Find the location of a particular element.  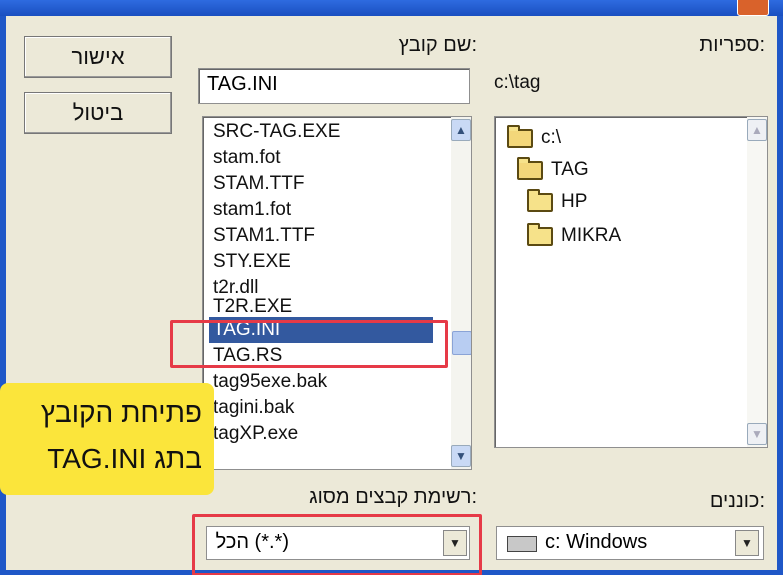

file-list-scrollbar: ▲ ▼ is located at coordinates (461, 293).